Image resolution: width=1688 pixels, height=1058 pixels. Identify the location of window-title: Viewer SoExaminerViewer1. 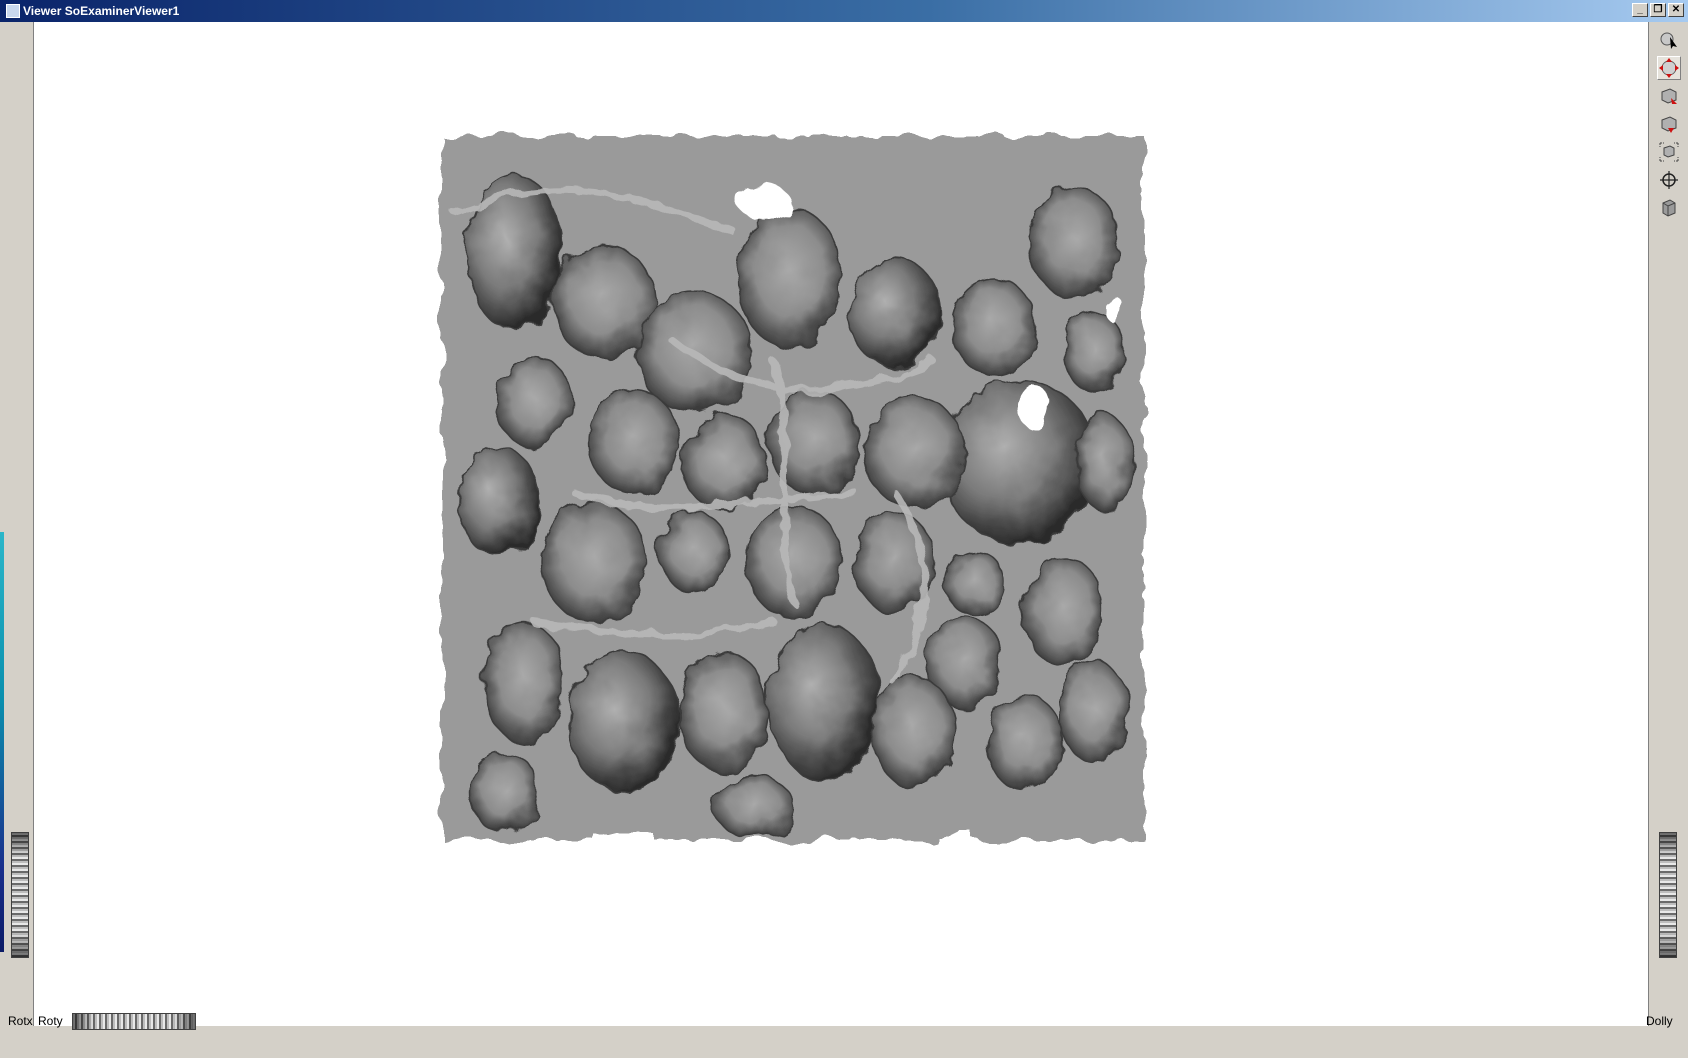
(101, 11).